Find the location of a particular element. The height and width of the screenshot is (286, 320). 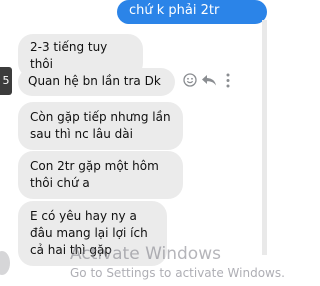

sent-message-text: chứ k phải 2tr được mấy lần is located at coordinates (174, 21).